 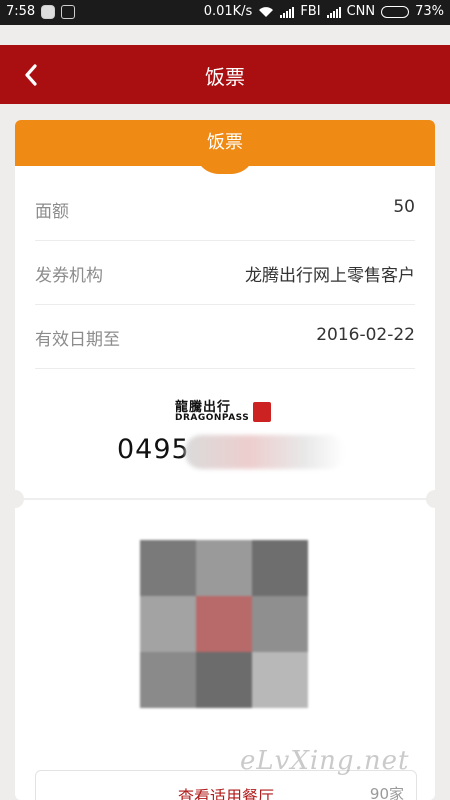 I want to click on dragonpass-logo: 龍騰出行 DRAGONPASS, so click(x=223, y=412).